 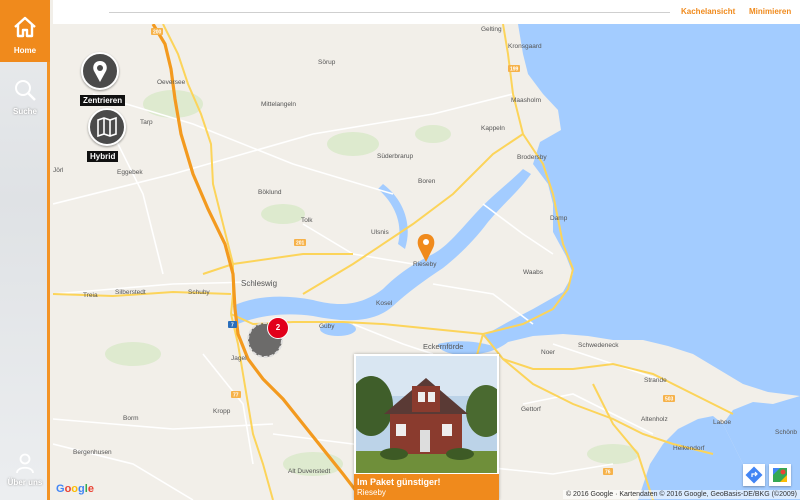 What do you see at coordinates (25, 463) in the screenshot?
I see `user-icon` at bounding box center [25, 463].